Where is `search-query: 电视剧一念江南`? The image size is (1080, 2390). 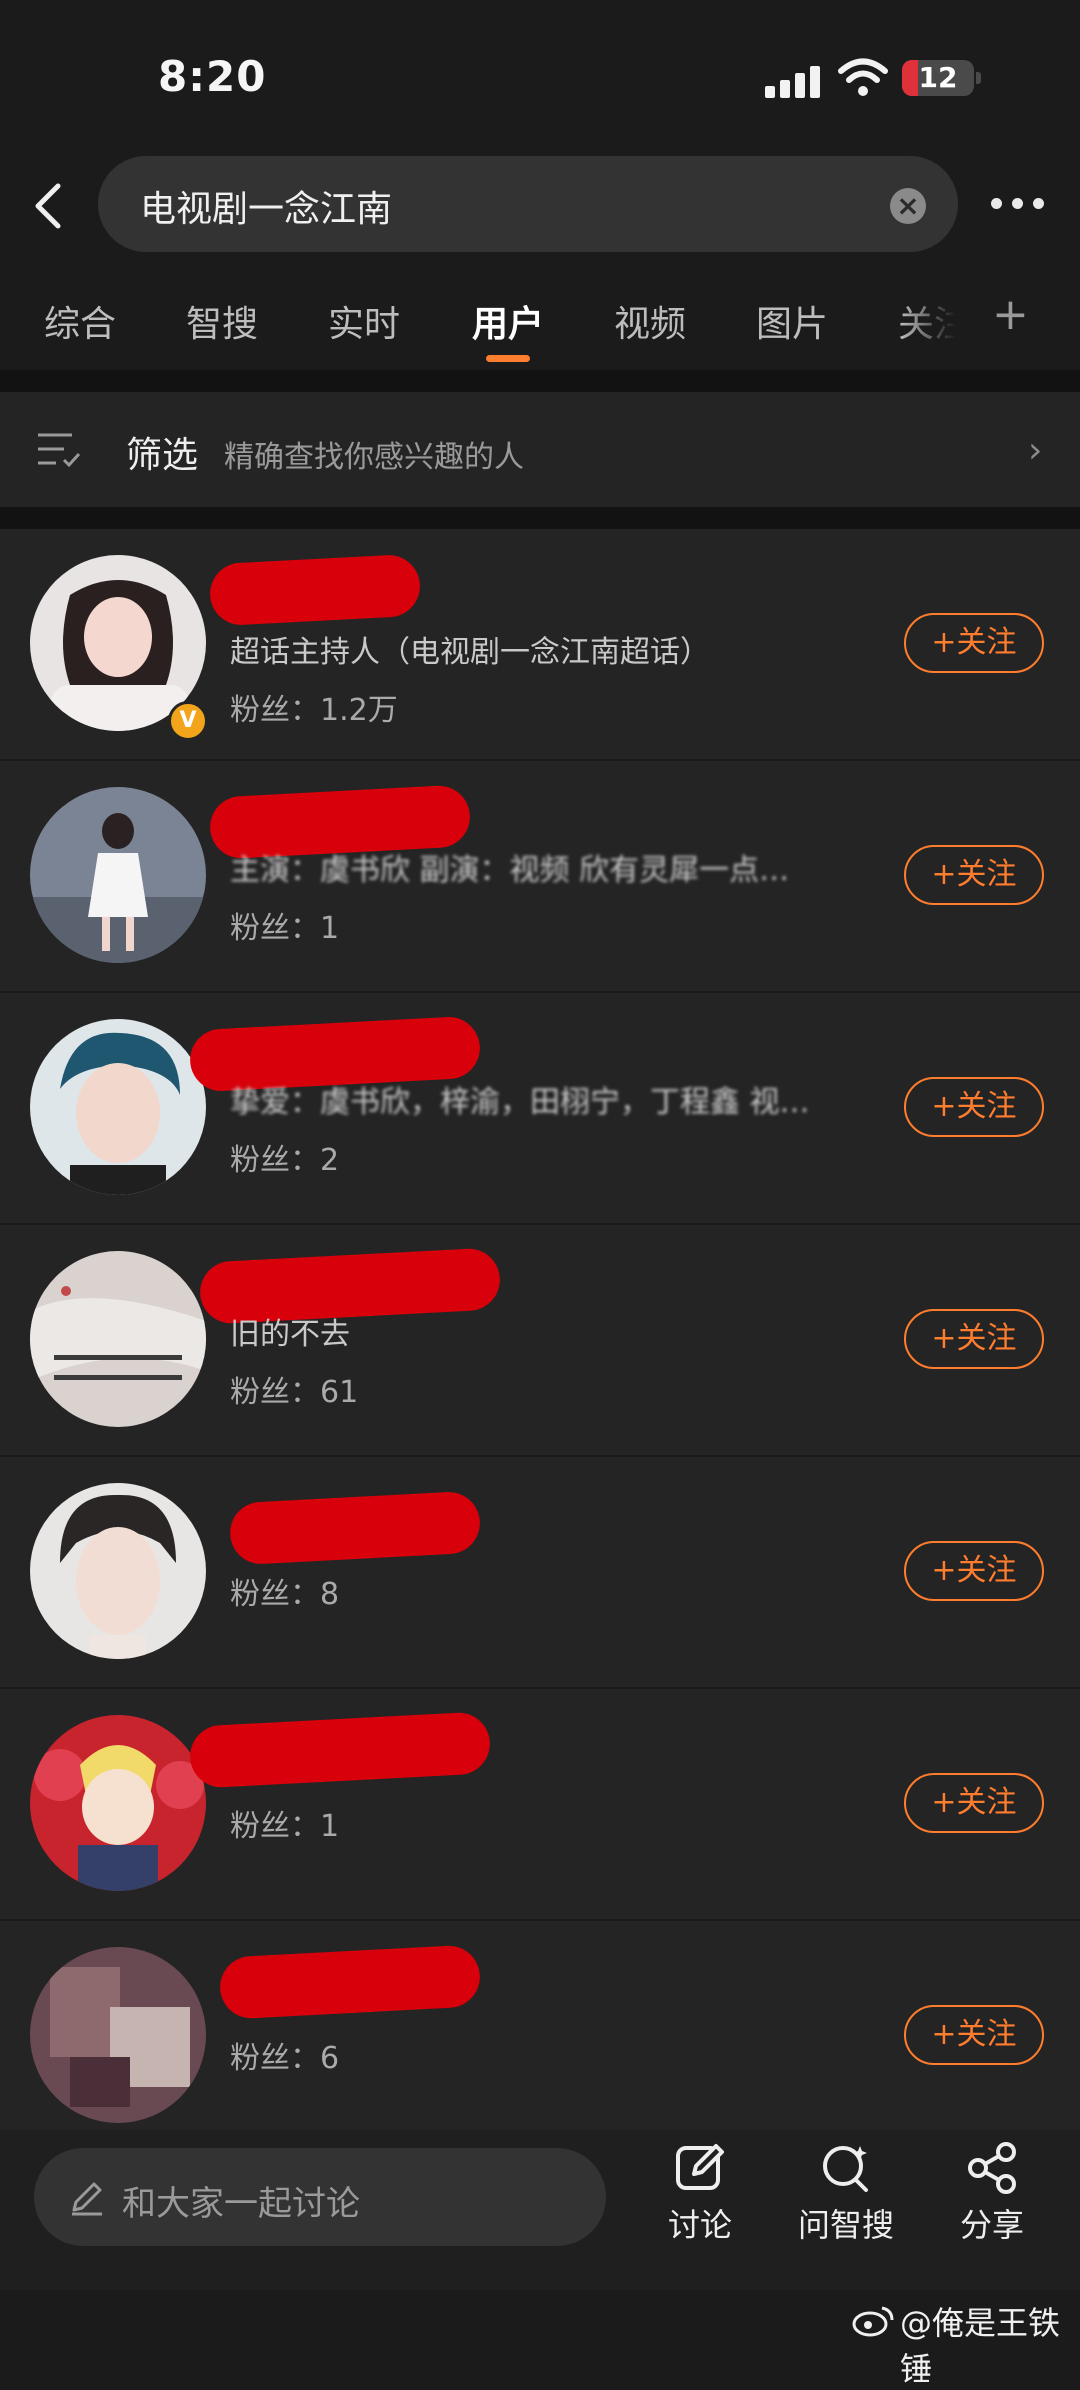
search-query: 电视剧一念江南 is located at coordinates (266, 209).